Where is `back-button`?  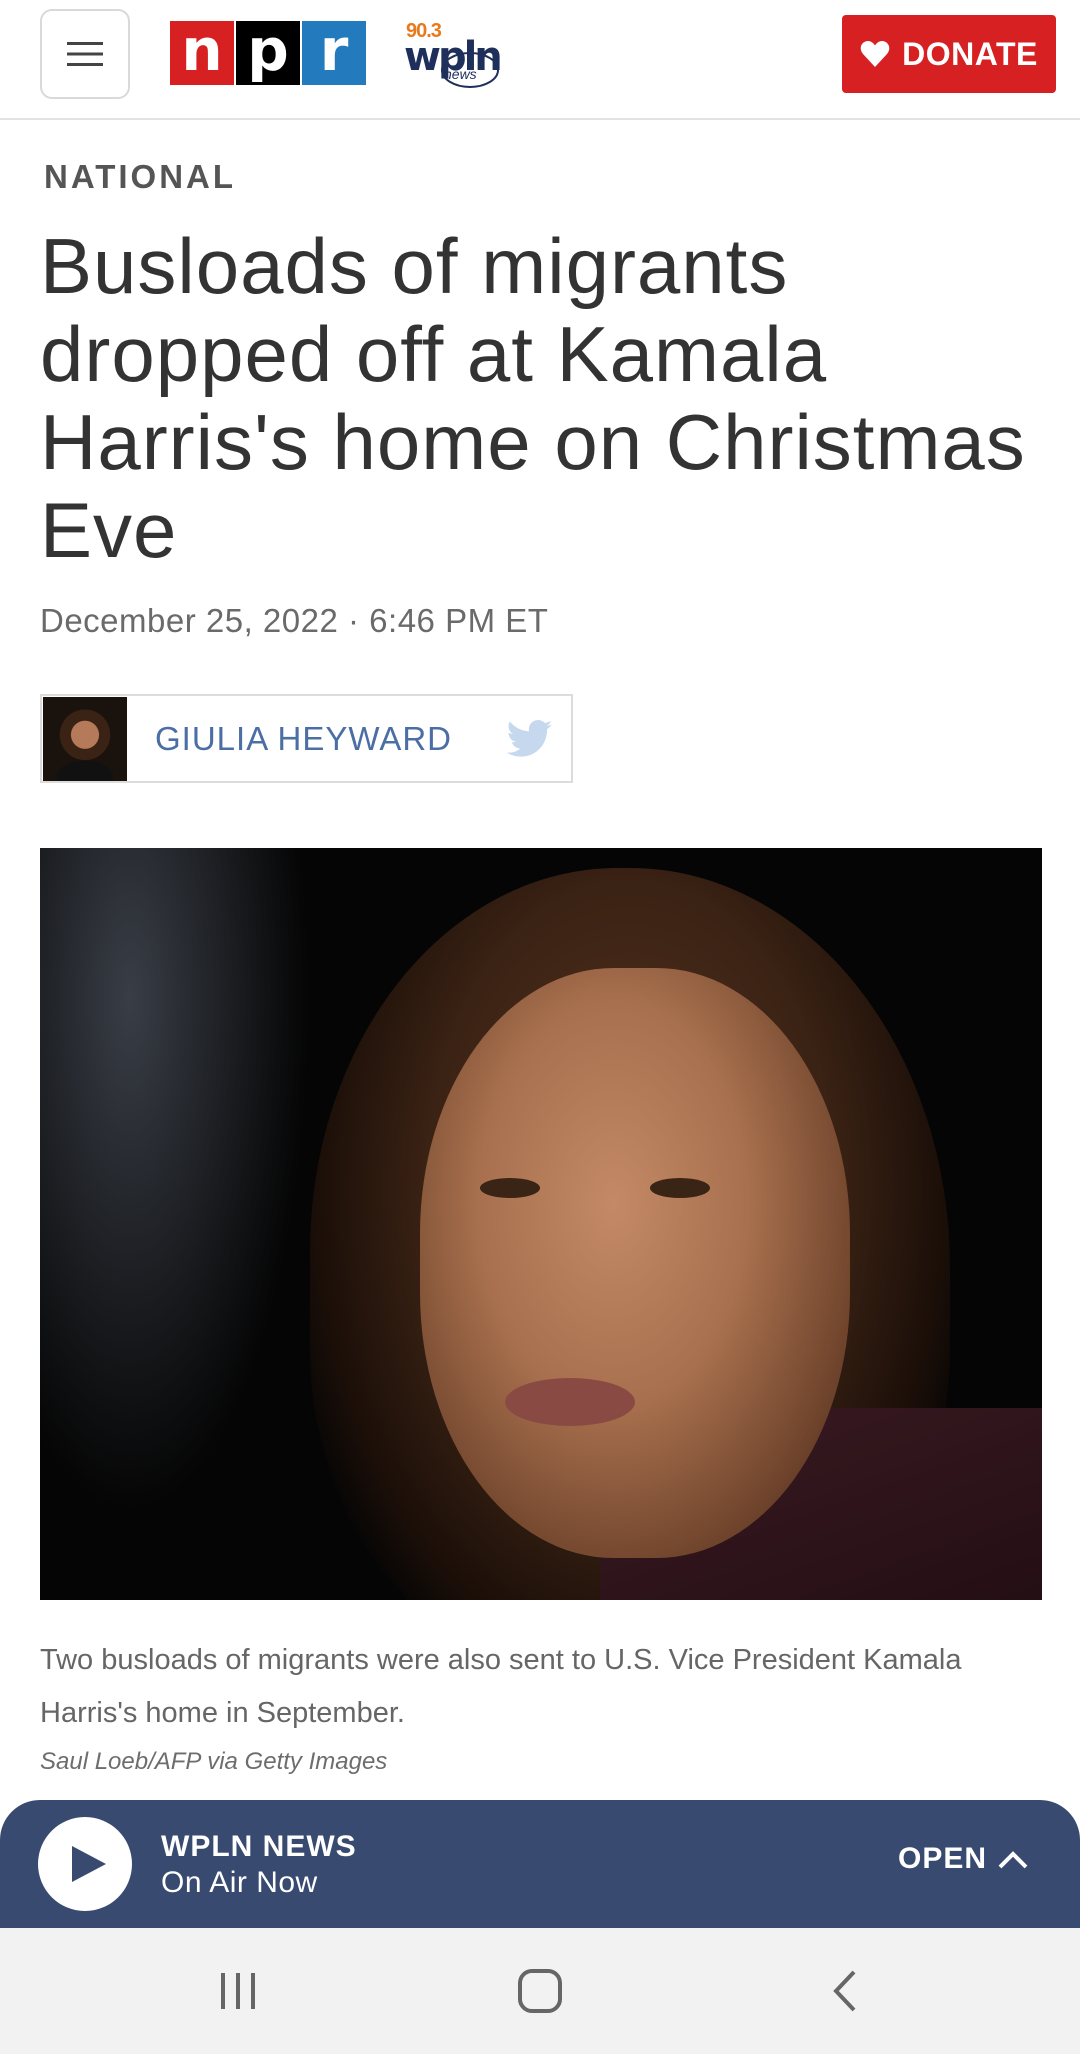 back-button is located at coordinates (845, 1991).